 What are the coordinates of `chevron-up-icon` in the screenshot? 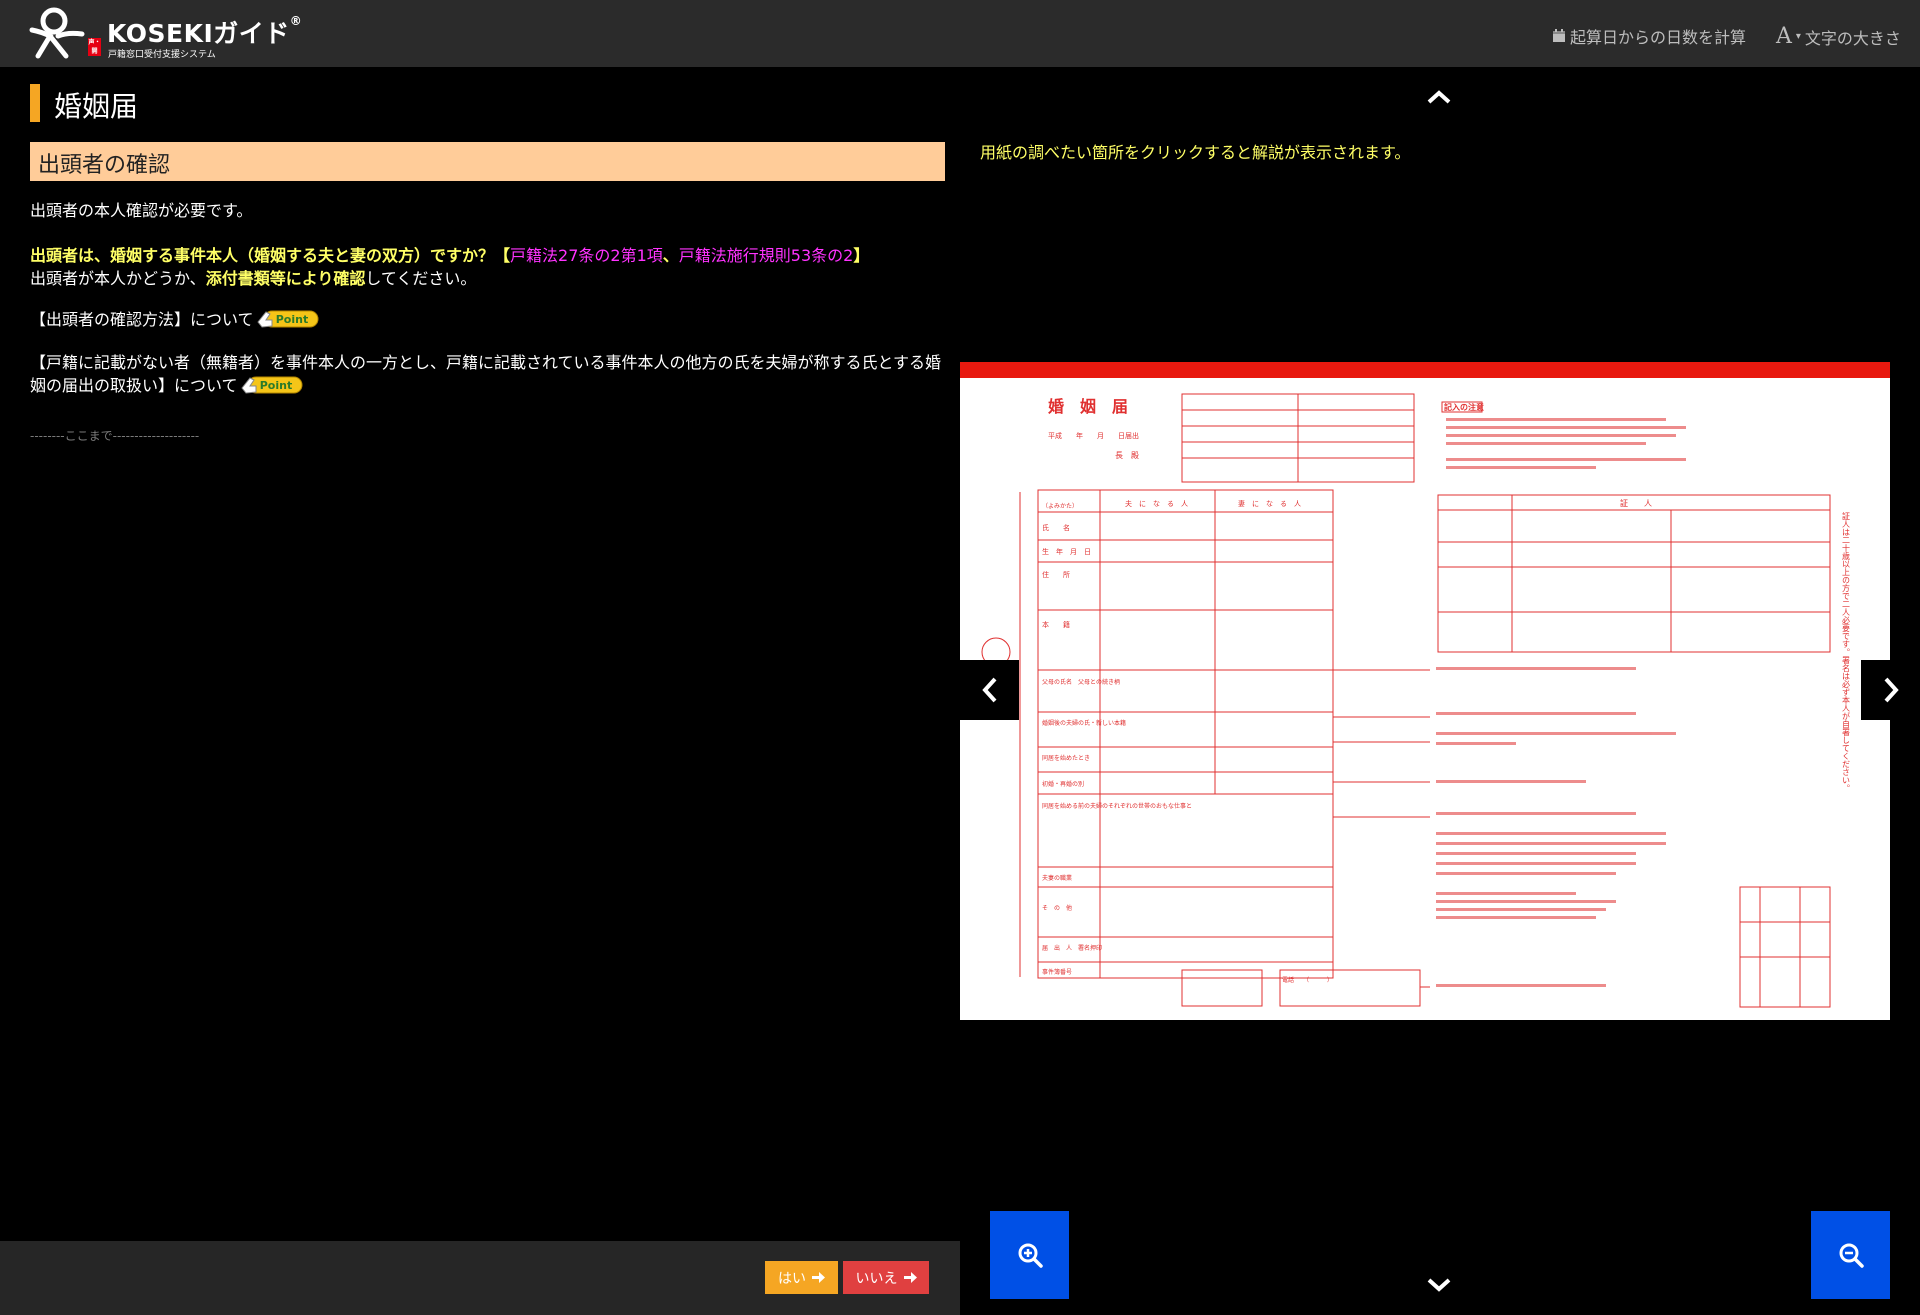 It's located at (1439, 97).